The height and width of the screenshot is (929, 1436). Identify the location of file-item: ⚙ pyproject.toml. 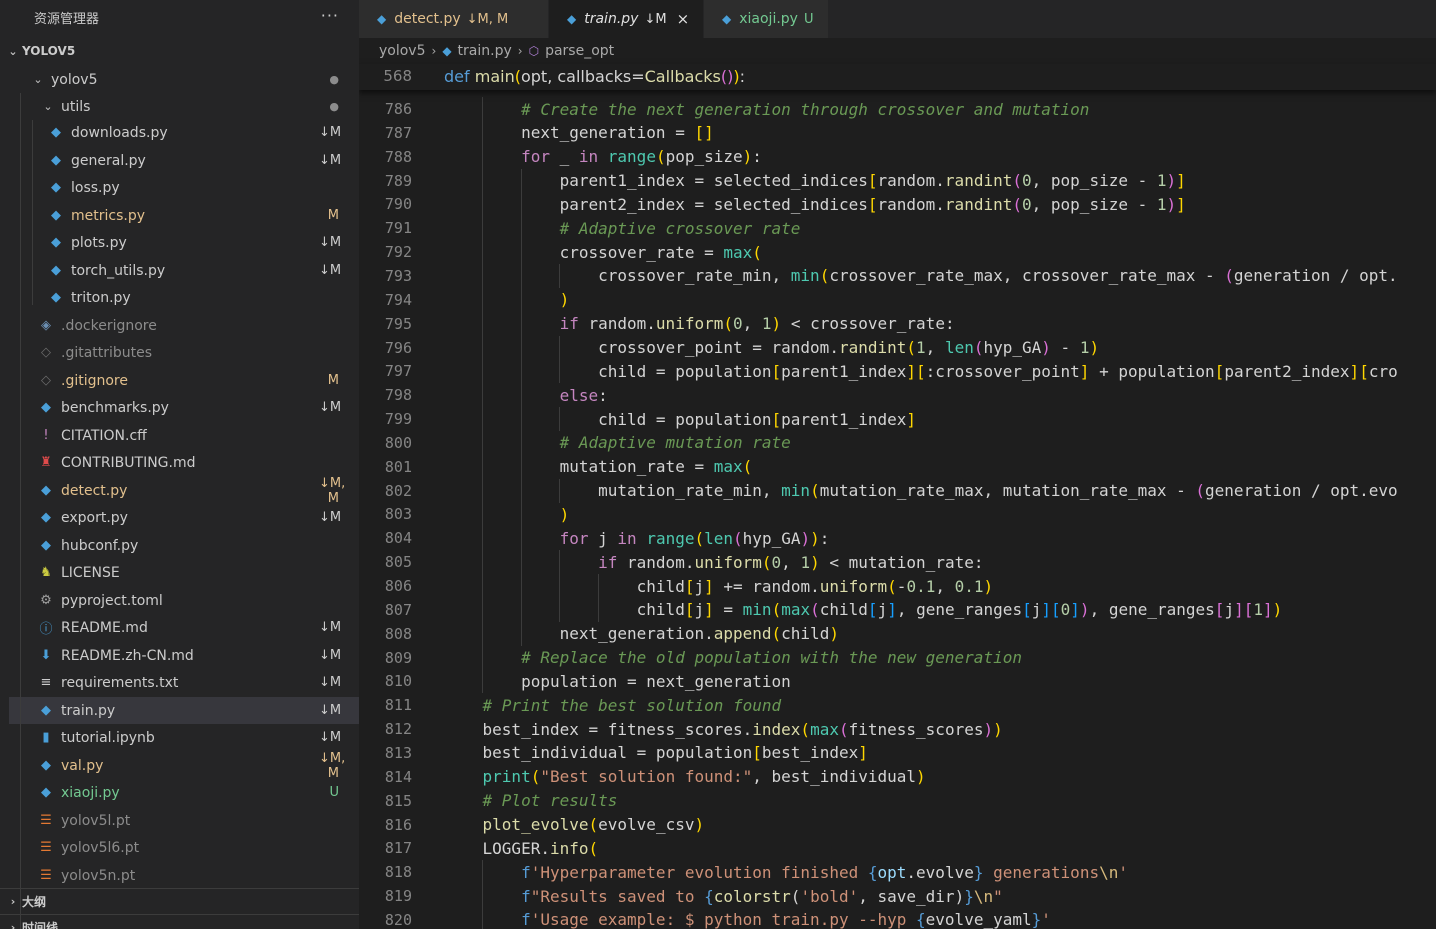
(184, 600).